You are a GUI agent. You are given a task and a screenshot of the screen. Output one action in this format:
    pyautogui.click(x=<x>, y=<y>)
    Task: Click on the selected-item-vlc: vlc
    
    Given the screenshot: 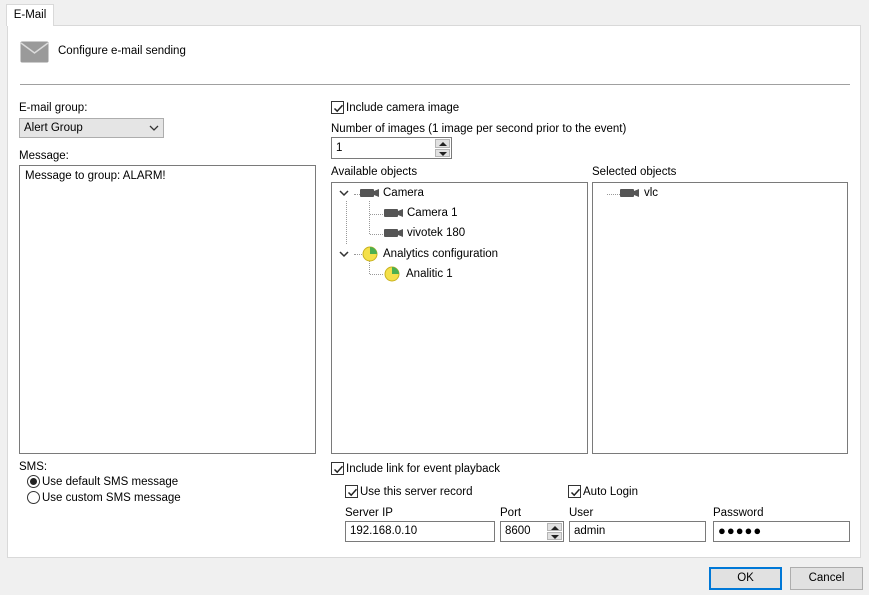 What is the action you would take?
    pyautogui.click(x=639, y=193)
    